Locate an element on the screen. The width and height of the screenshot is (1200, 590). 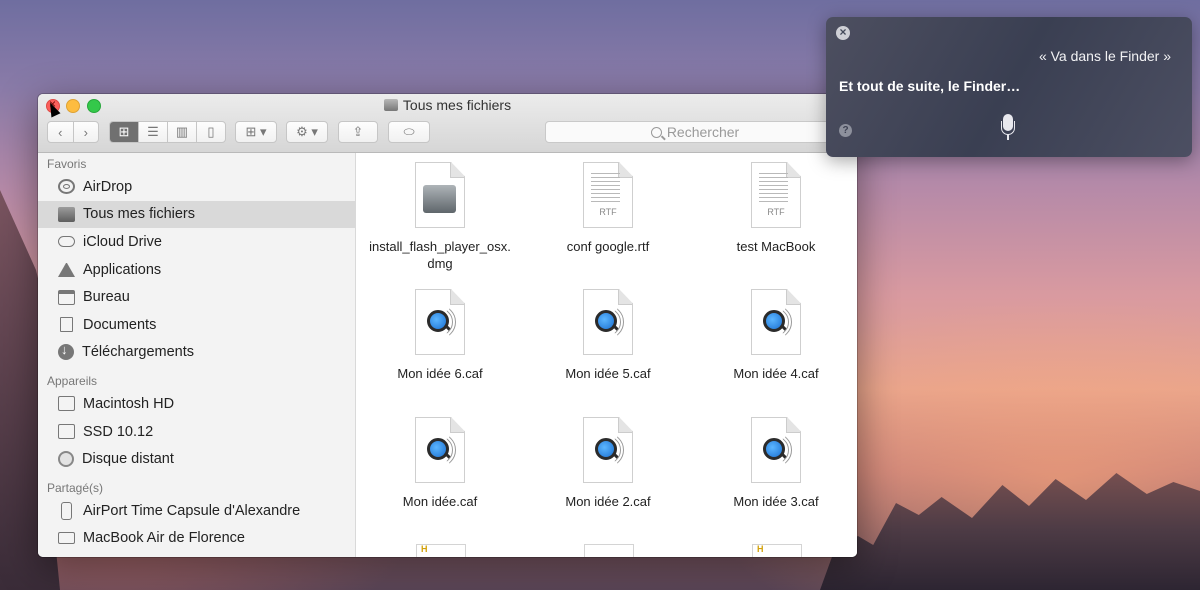
close-icon: × is located at coordinates (843, 33).